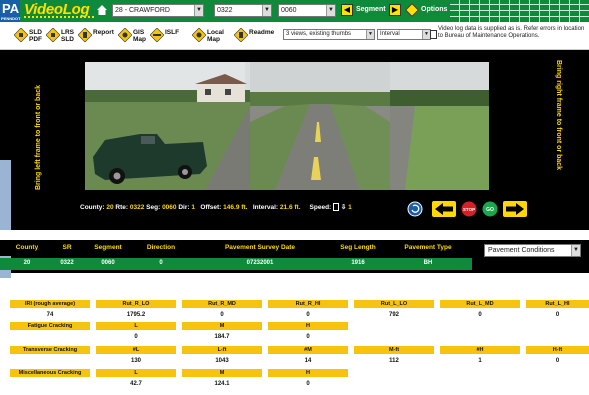 The image size is (589, 395). I want to click on transverse-header: L-ft, so click(222, 350).